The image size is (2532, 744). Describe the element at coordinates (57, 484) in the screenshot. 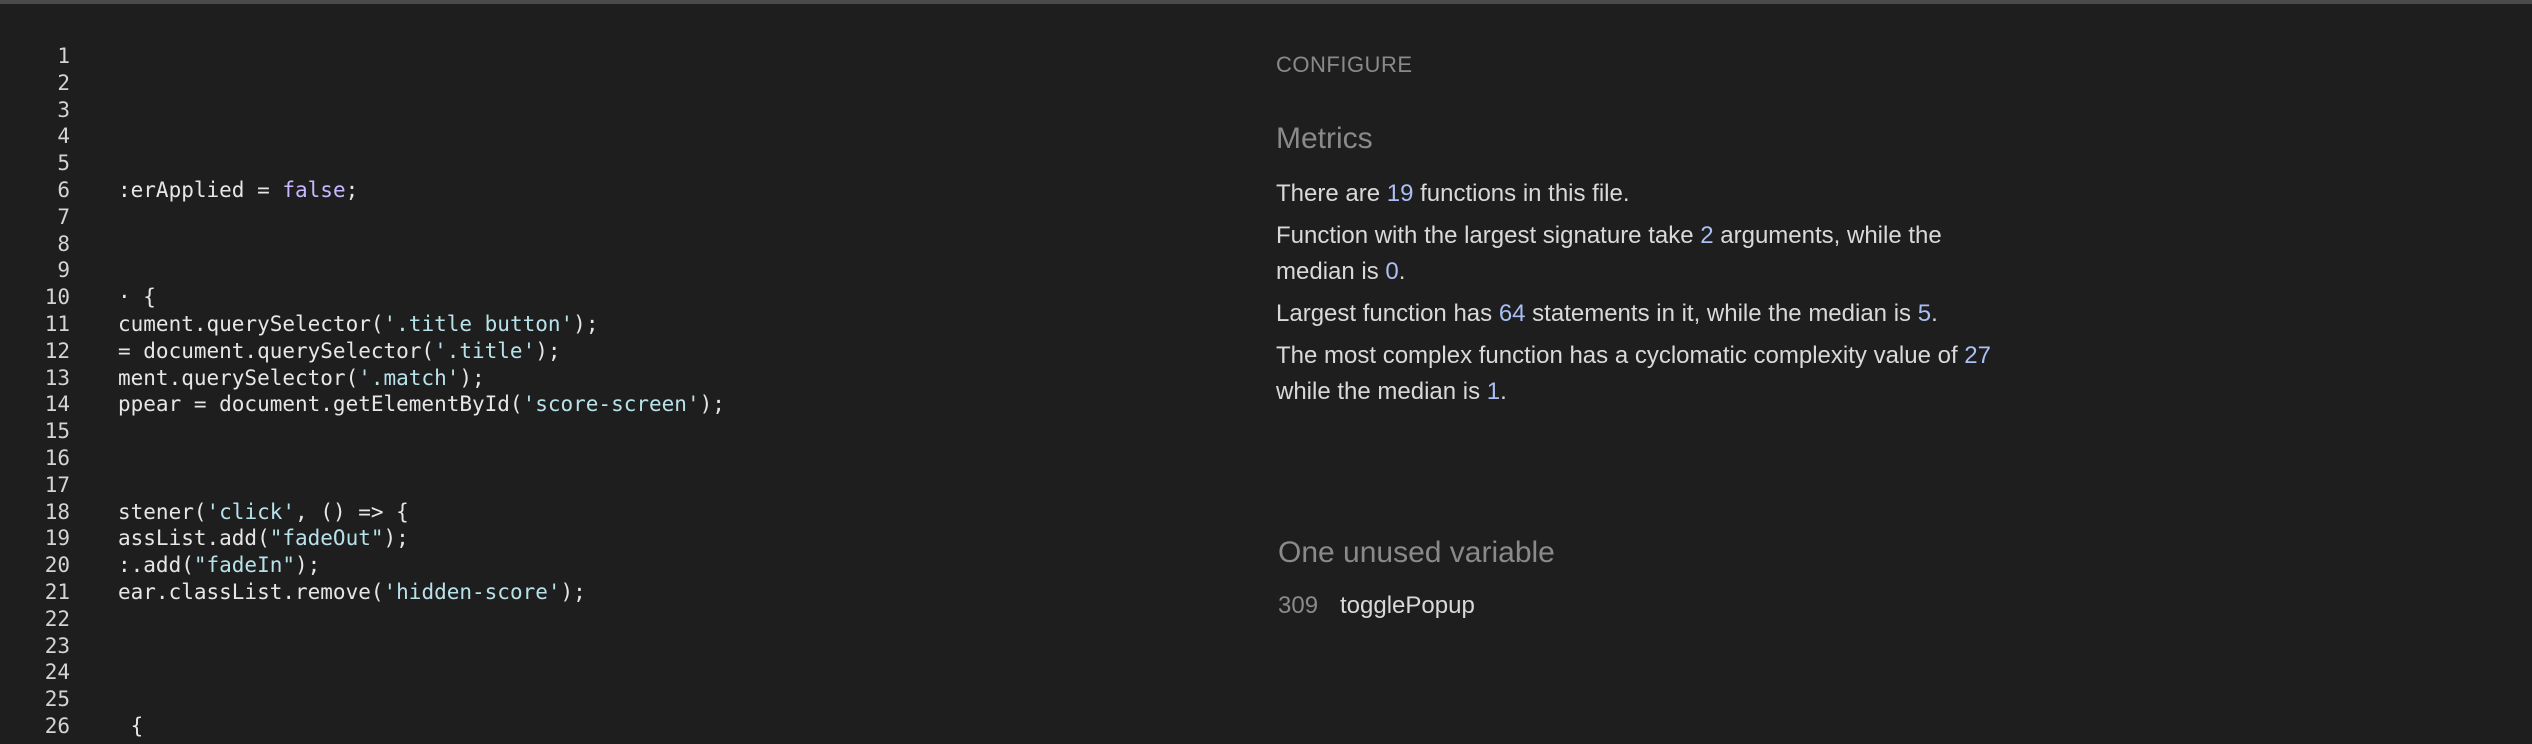

I see `line-number: 17` at that location.